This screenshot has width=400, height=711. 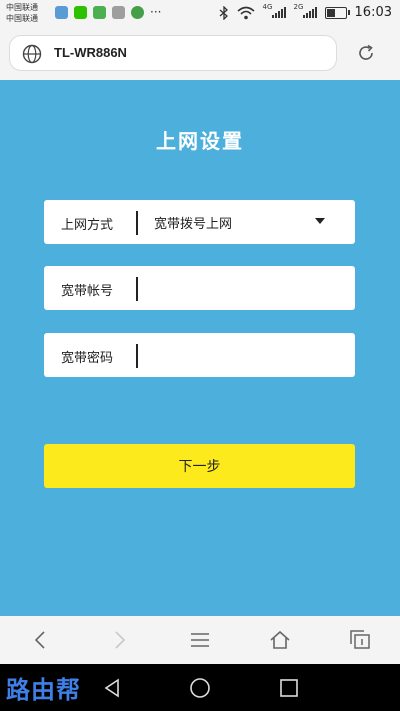 What do you see at coordinates (22, 7) in the screenshot?
I see `carrier-1: 中国联通` at bounding box center [22, 7].